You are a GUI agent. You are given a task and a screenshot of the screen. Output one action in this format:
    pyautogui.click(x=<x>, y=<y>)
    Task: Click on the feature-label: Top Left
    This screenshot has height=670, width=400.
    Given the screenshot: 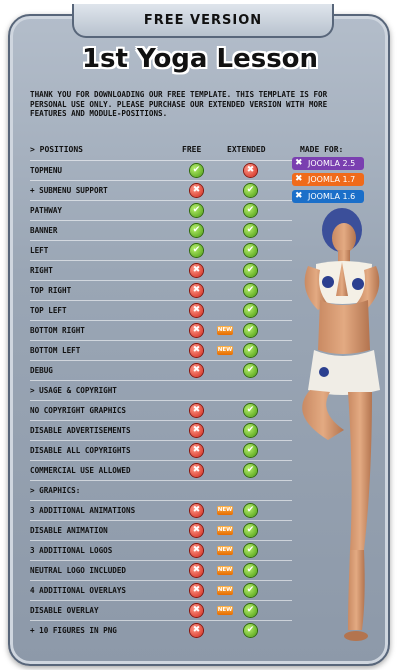 What is the action you would take?
    pyautogui.click(x=48, y=310)
    